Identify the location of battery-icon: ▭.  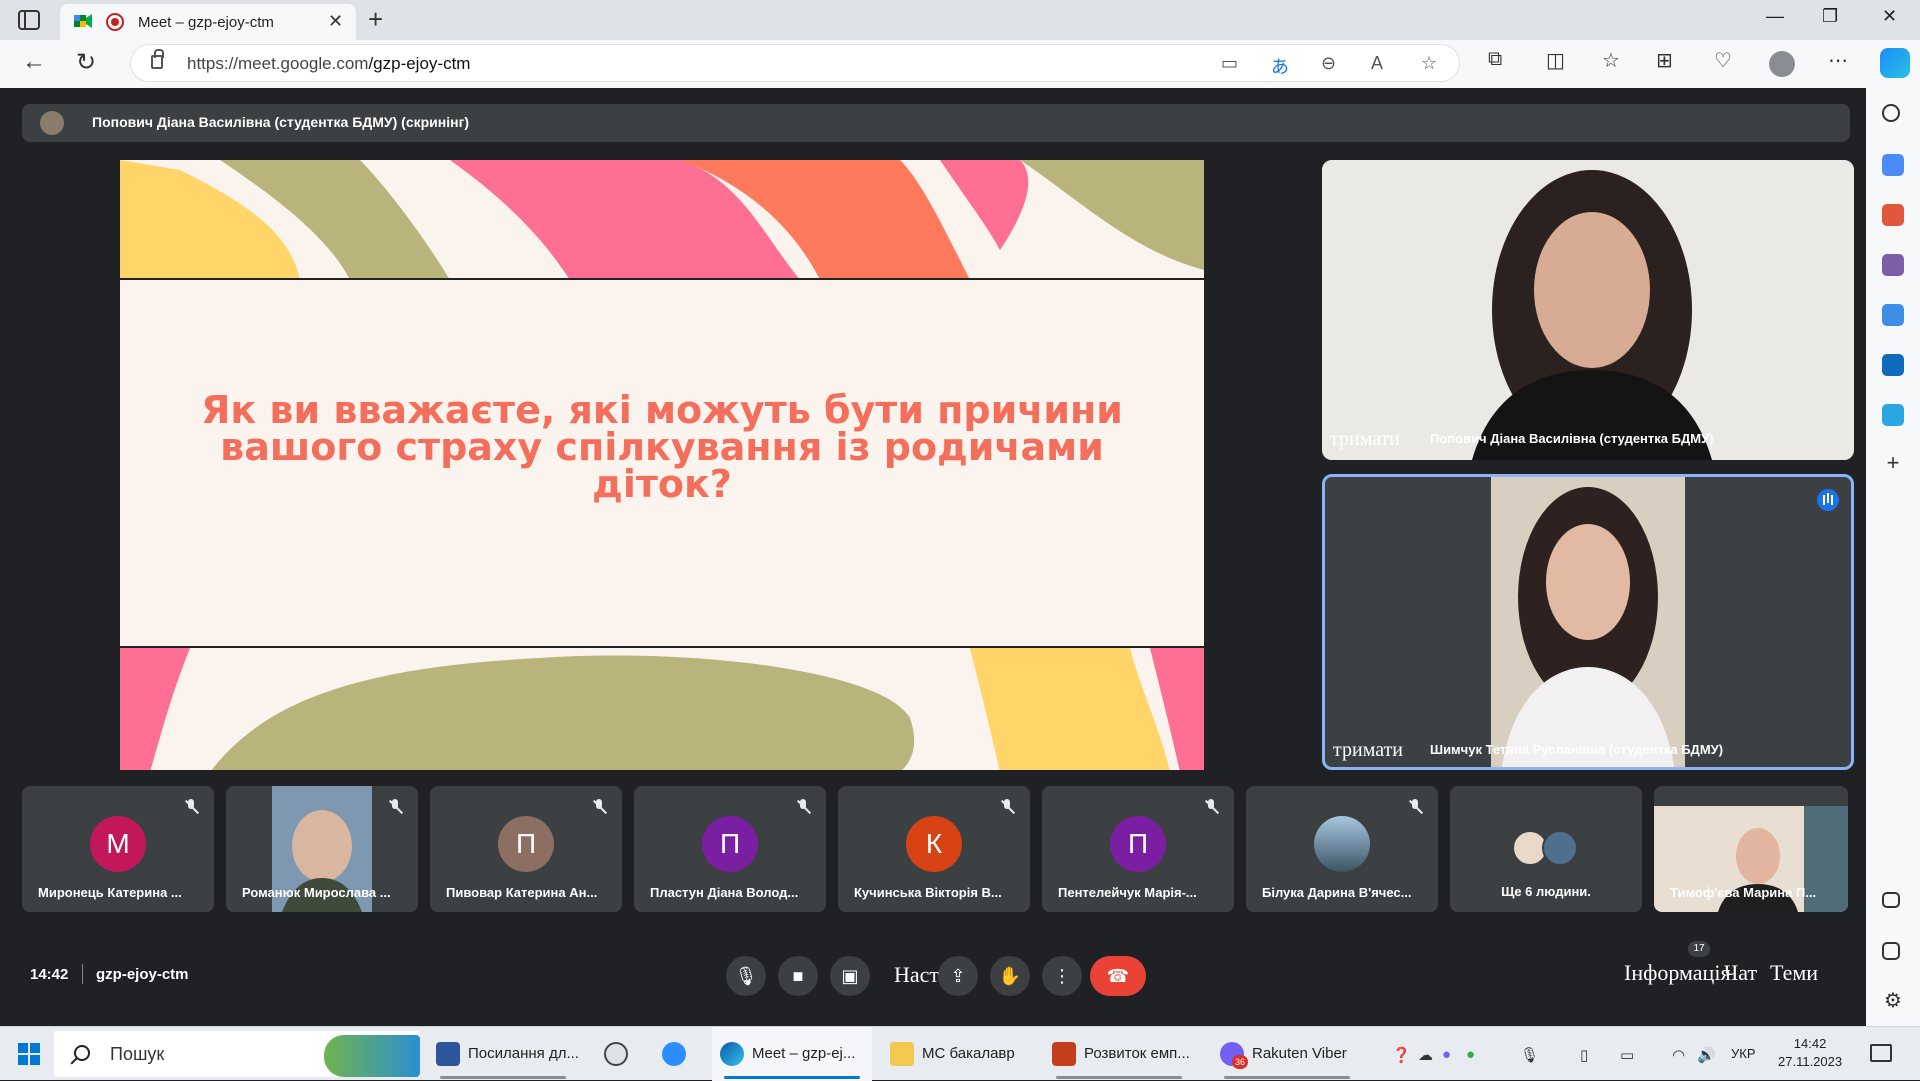
(1627, 1055).